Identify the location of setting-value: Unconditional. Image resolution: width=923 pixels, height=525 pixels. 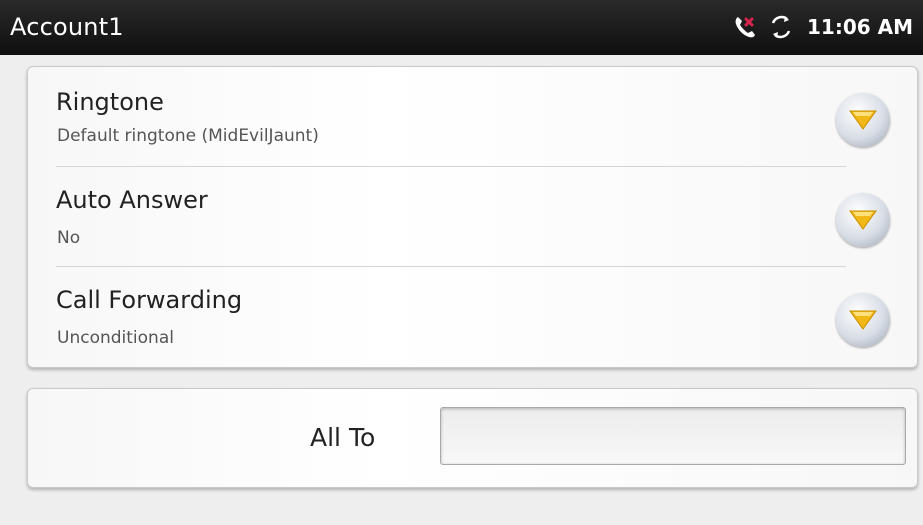
(115, 338).